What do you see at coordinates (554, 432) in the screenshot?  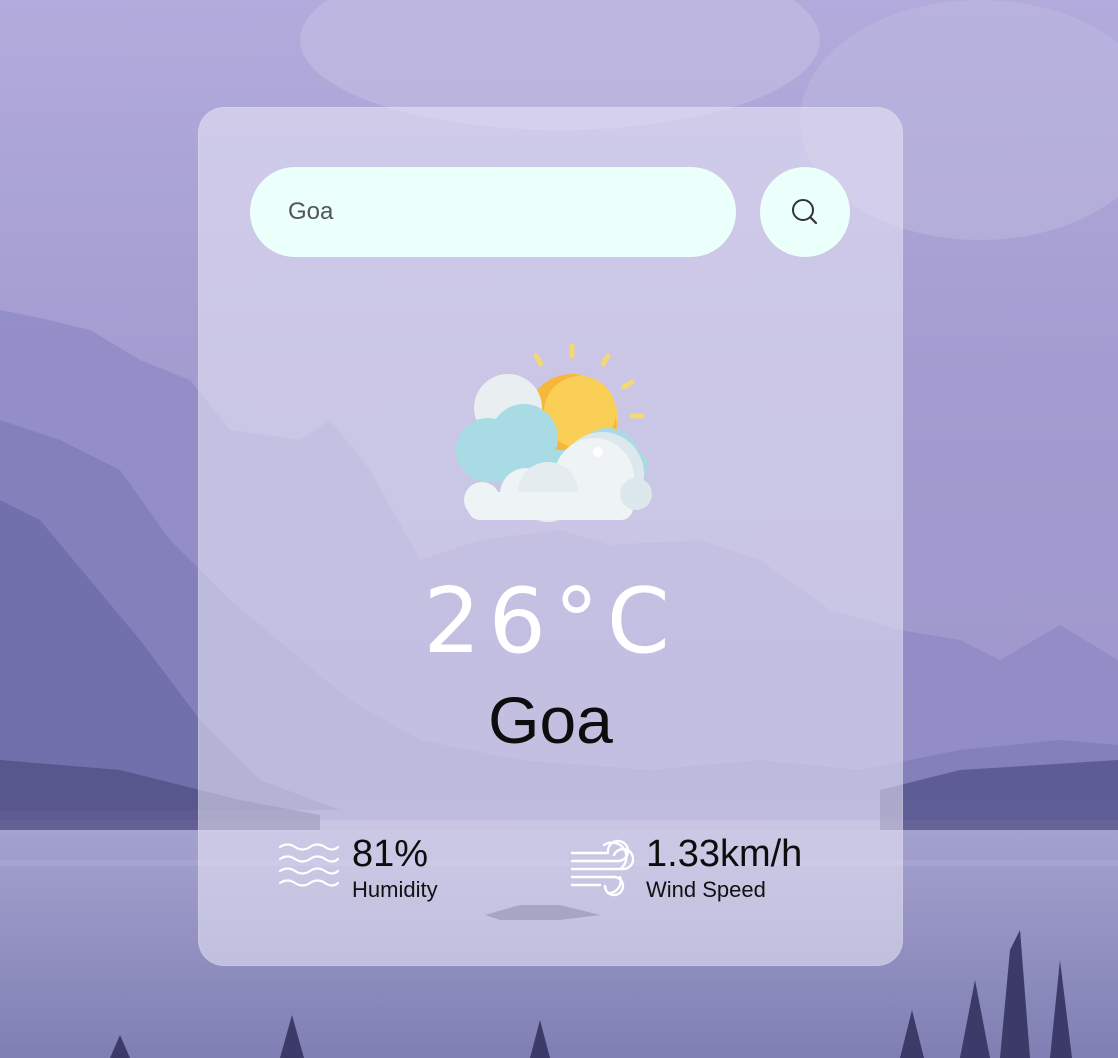 I see `partly-cloudy-sun-icon` at bounding box center [554, 432].